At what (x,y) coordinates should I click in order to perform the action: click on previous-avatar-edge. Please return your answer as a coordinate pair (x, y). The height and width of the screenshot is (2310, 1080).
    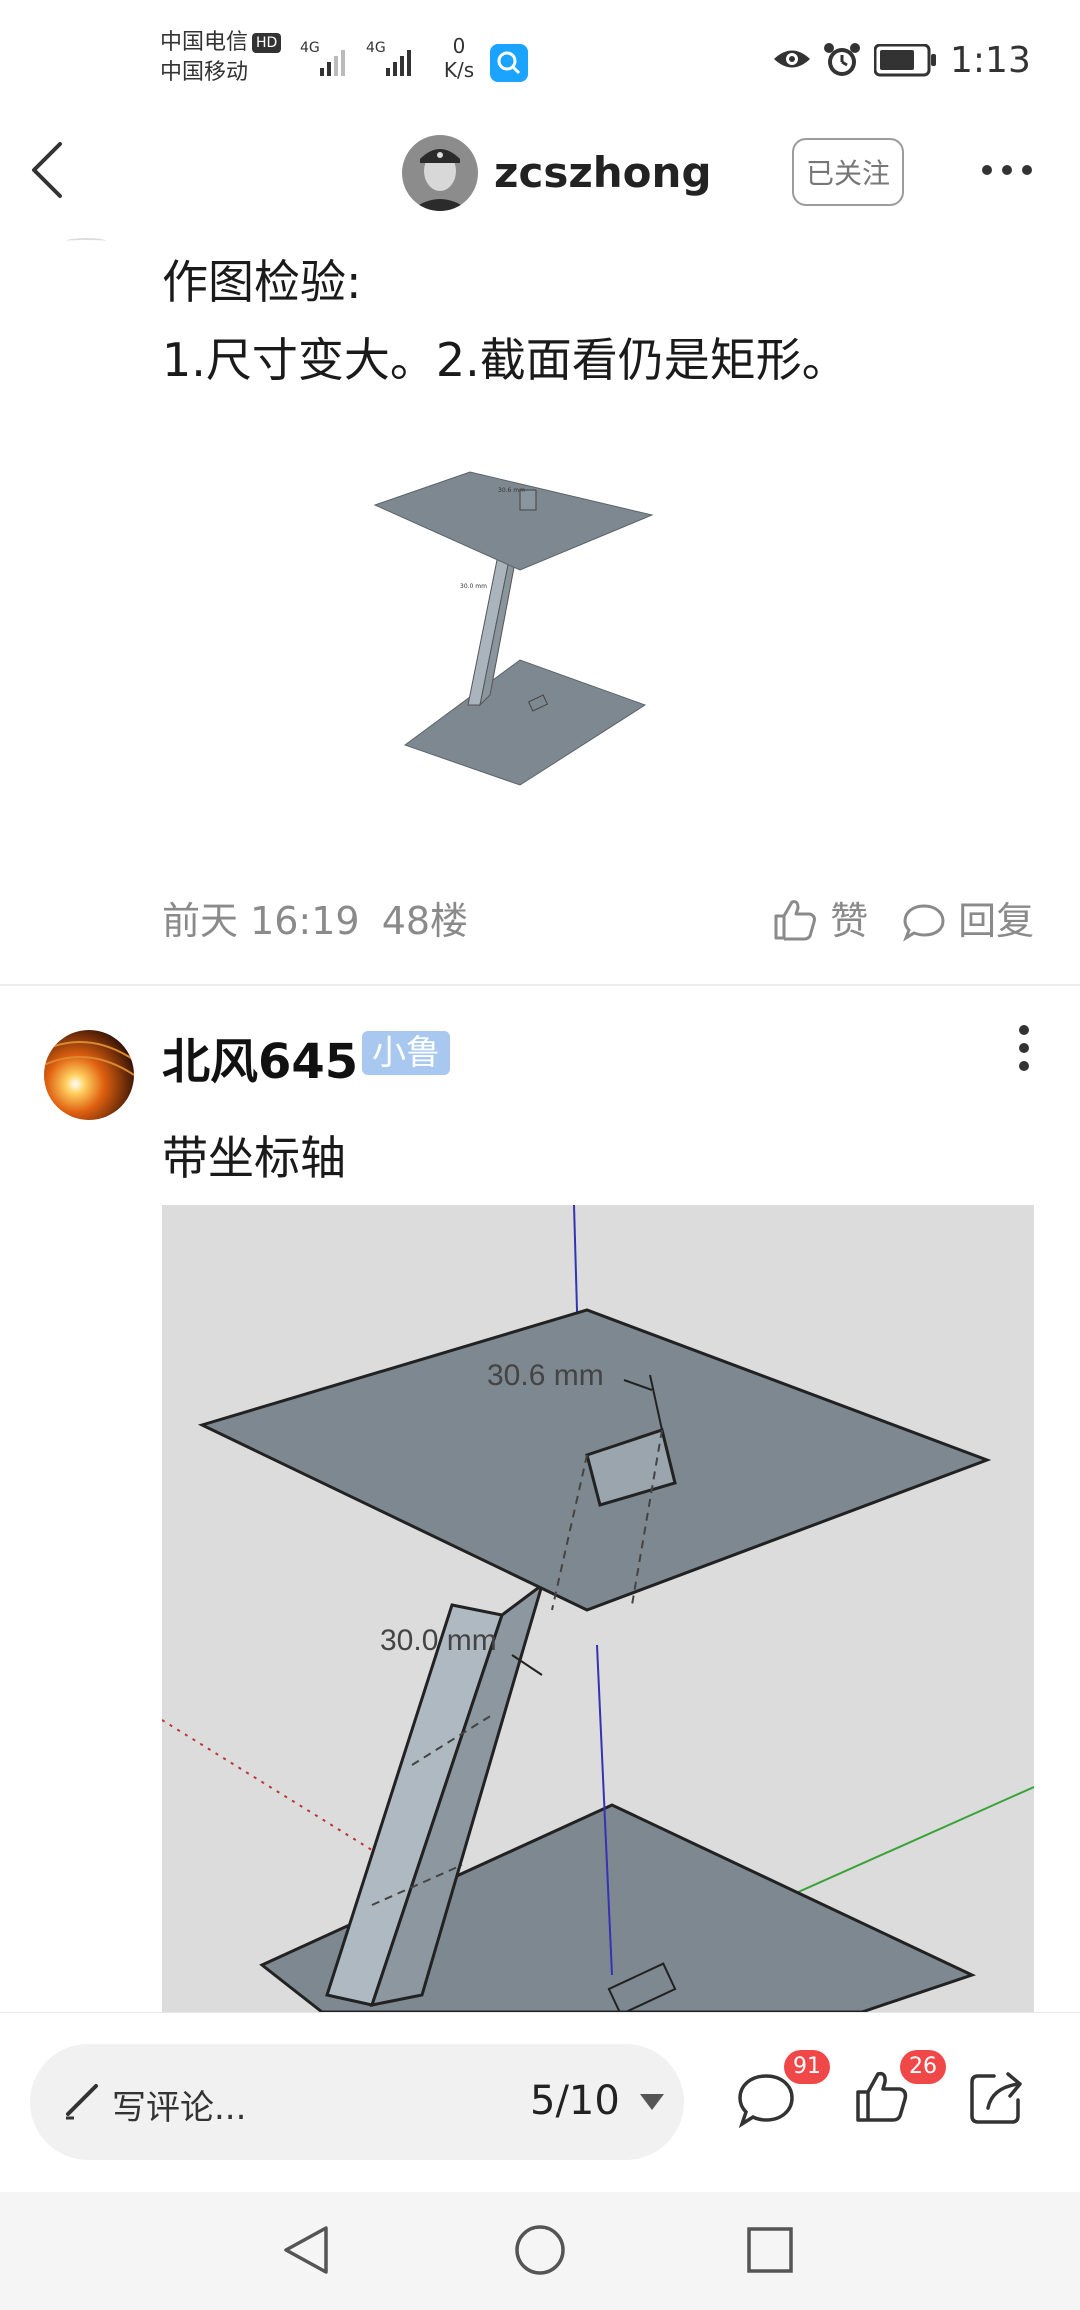
    Looking at the image, I should click on (86, 241).